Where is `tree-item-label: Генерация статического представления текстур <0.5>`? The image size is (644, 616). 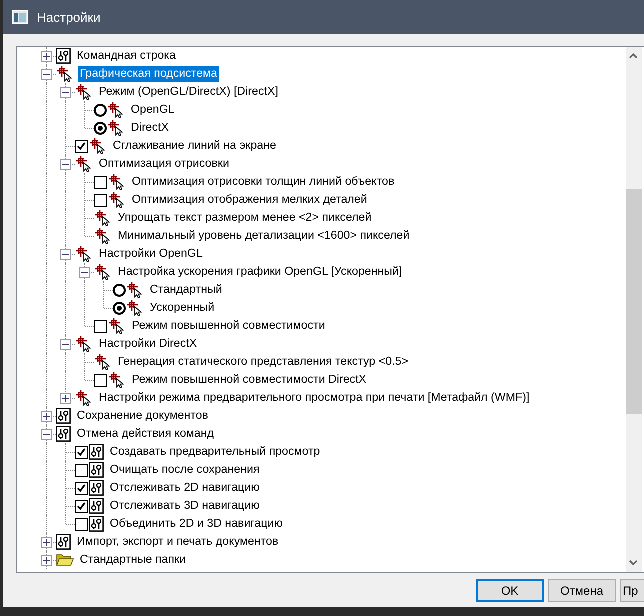
tree-item-label: Генерация статического представления текстур <0.5> is located at coordinates (263, 362).